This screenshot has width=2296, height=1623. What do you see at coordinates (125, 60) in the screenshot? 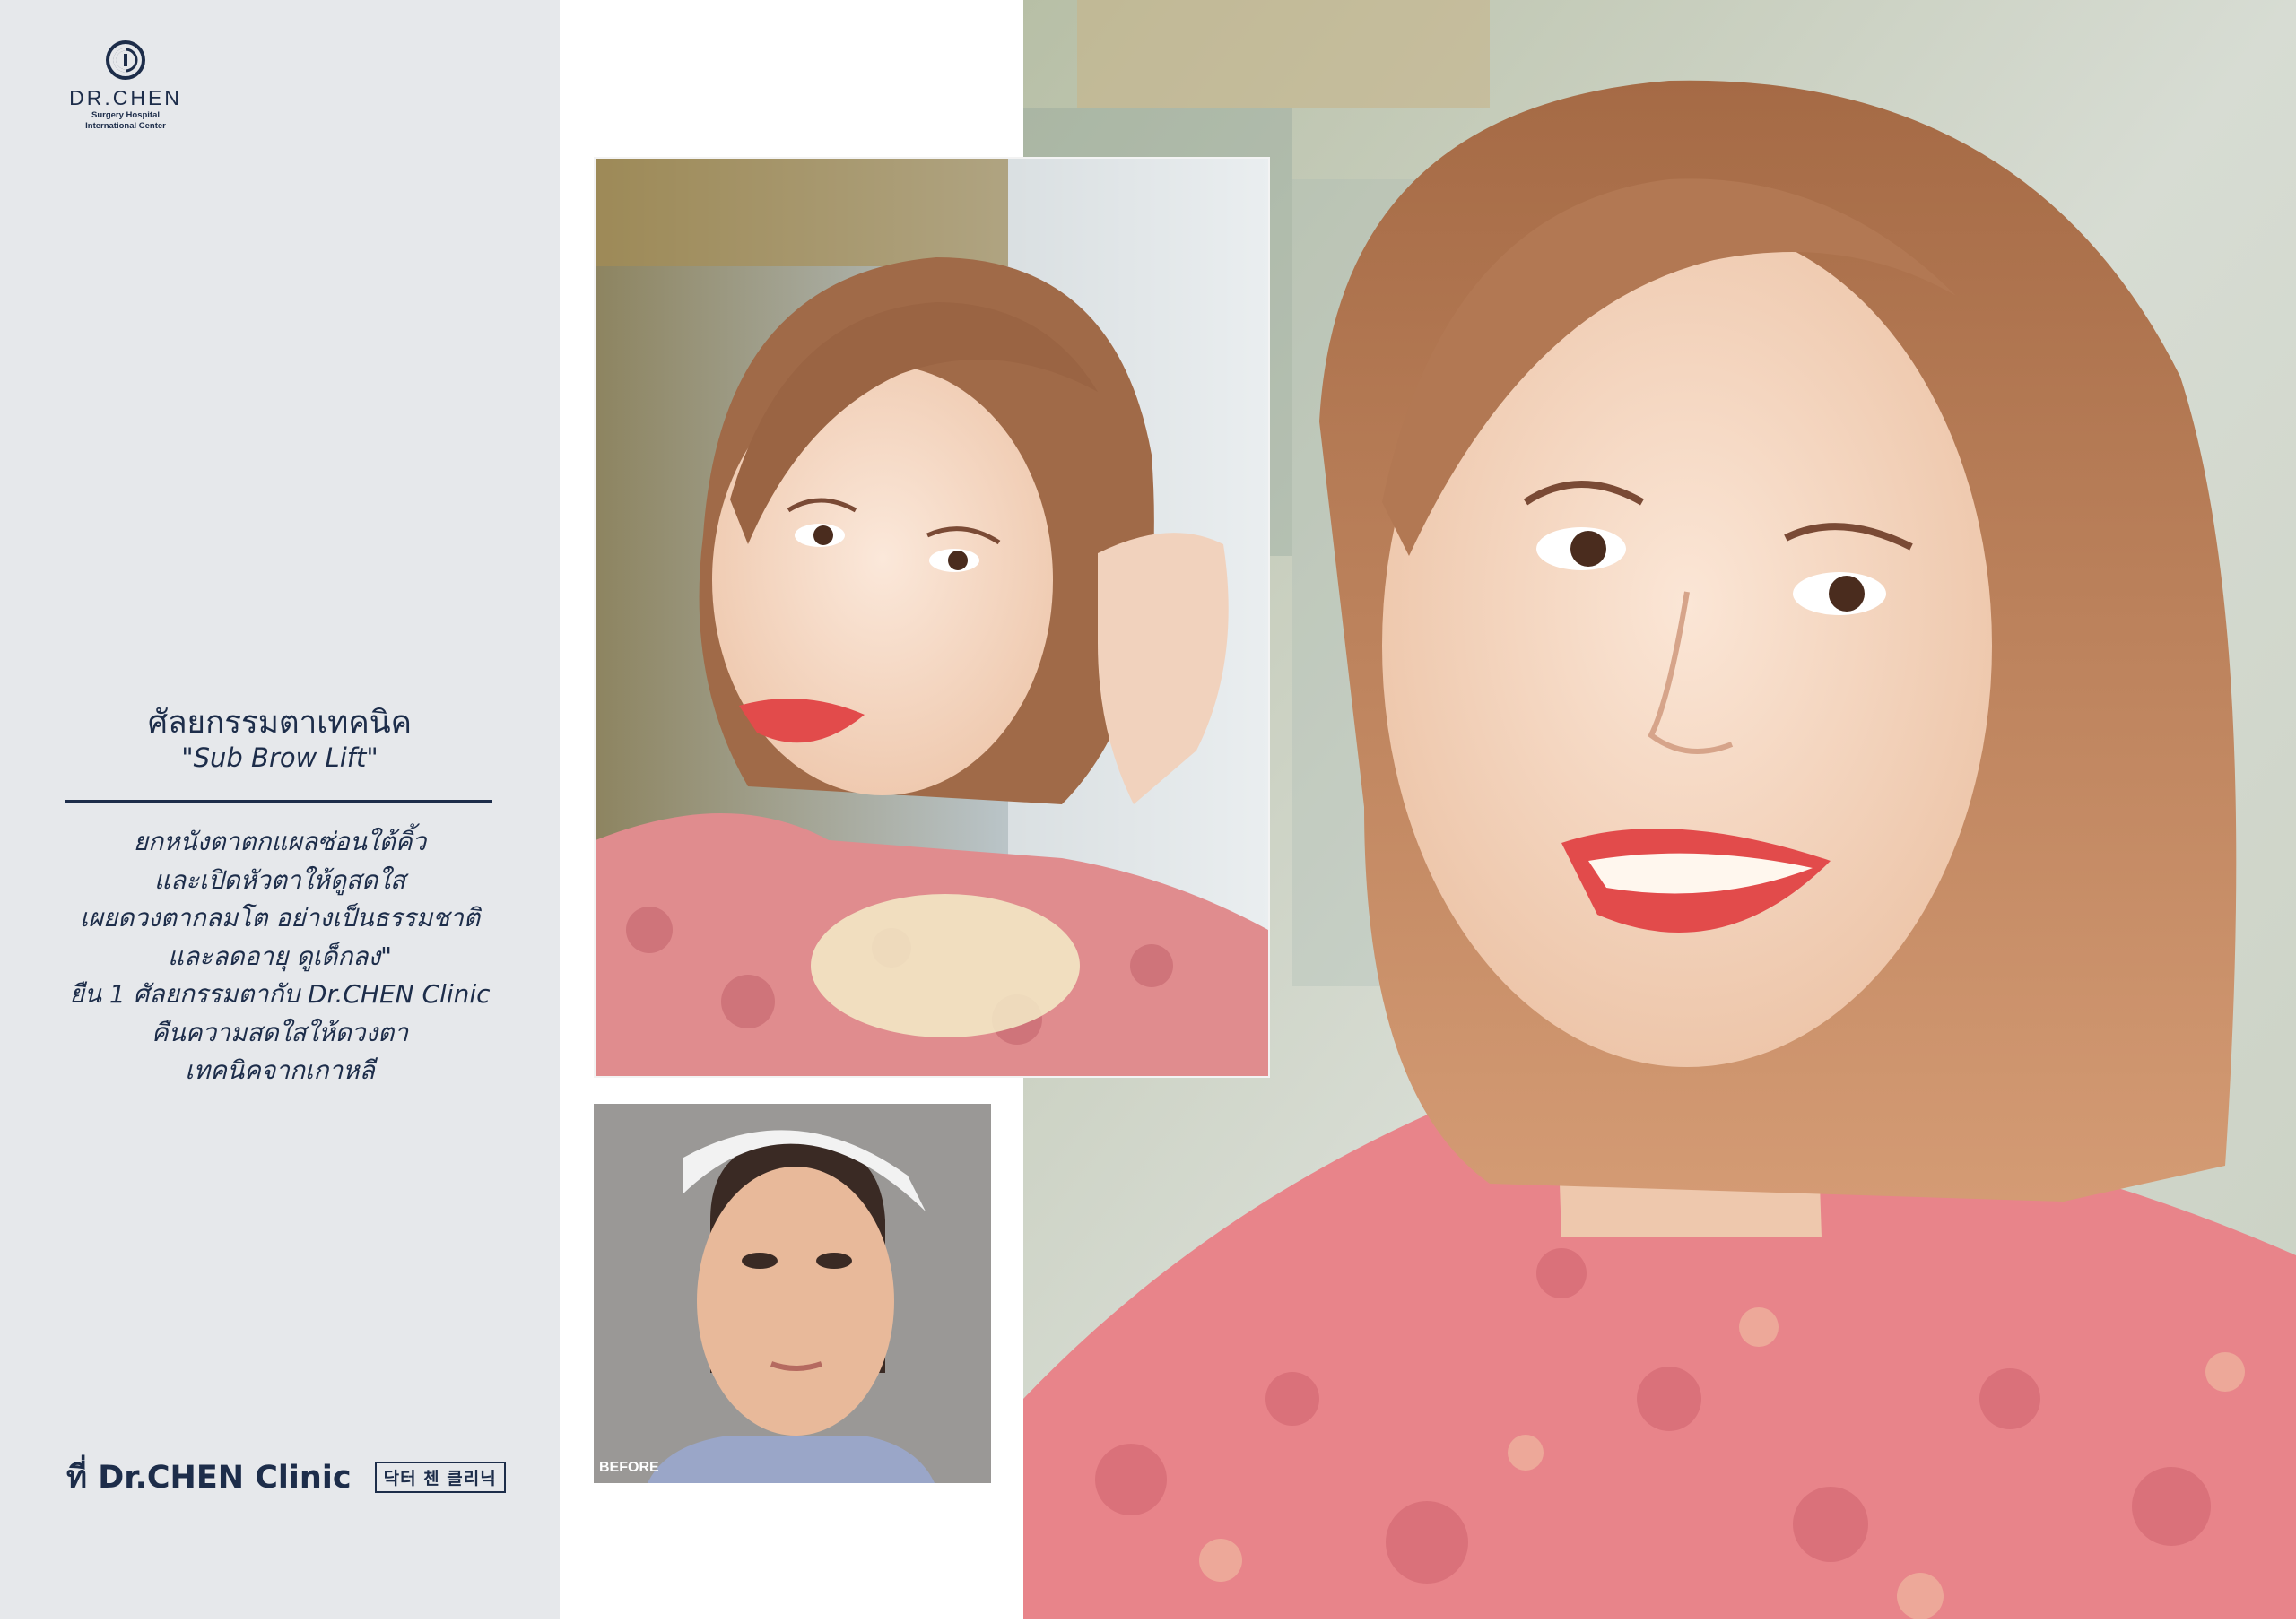
I see `logo-emblem-icon` at bounding box center [125, 60].